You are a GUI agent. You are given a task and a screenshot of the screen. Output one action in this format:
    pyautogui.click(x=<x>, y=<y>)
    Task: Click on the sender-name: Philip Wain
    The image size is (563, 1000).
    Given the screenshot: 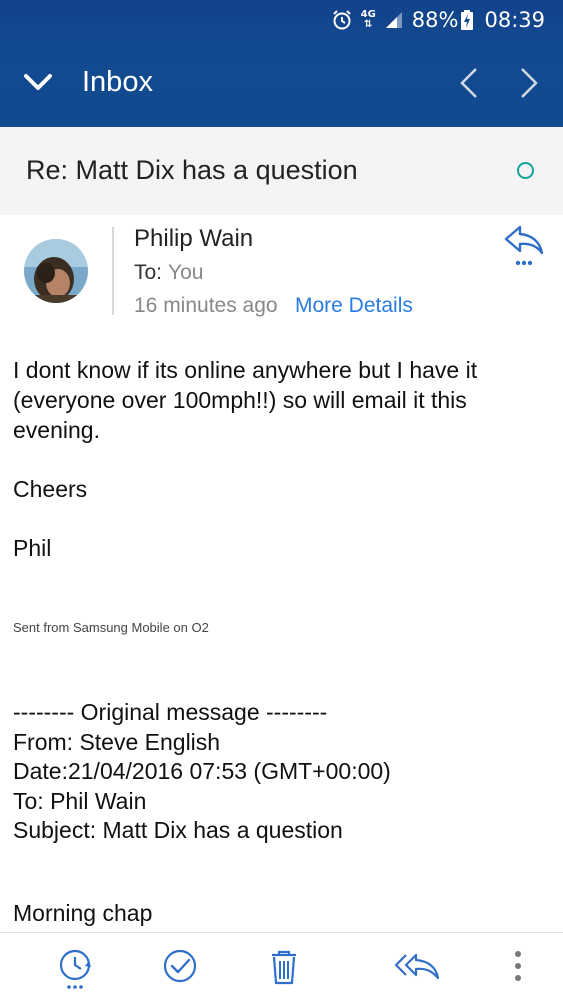 What is the action you would take?
    pyautogui.click(x=193, y=239)
    